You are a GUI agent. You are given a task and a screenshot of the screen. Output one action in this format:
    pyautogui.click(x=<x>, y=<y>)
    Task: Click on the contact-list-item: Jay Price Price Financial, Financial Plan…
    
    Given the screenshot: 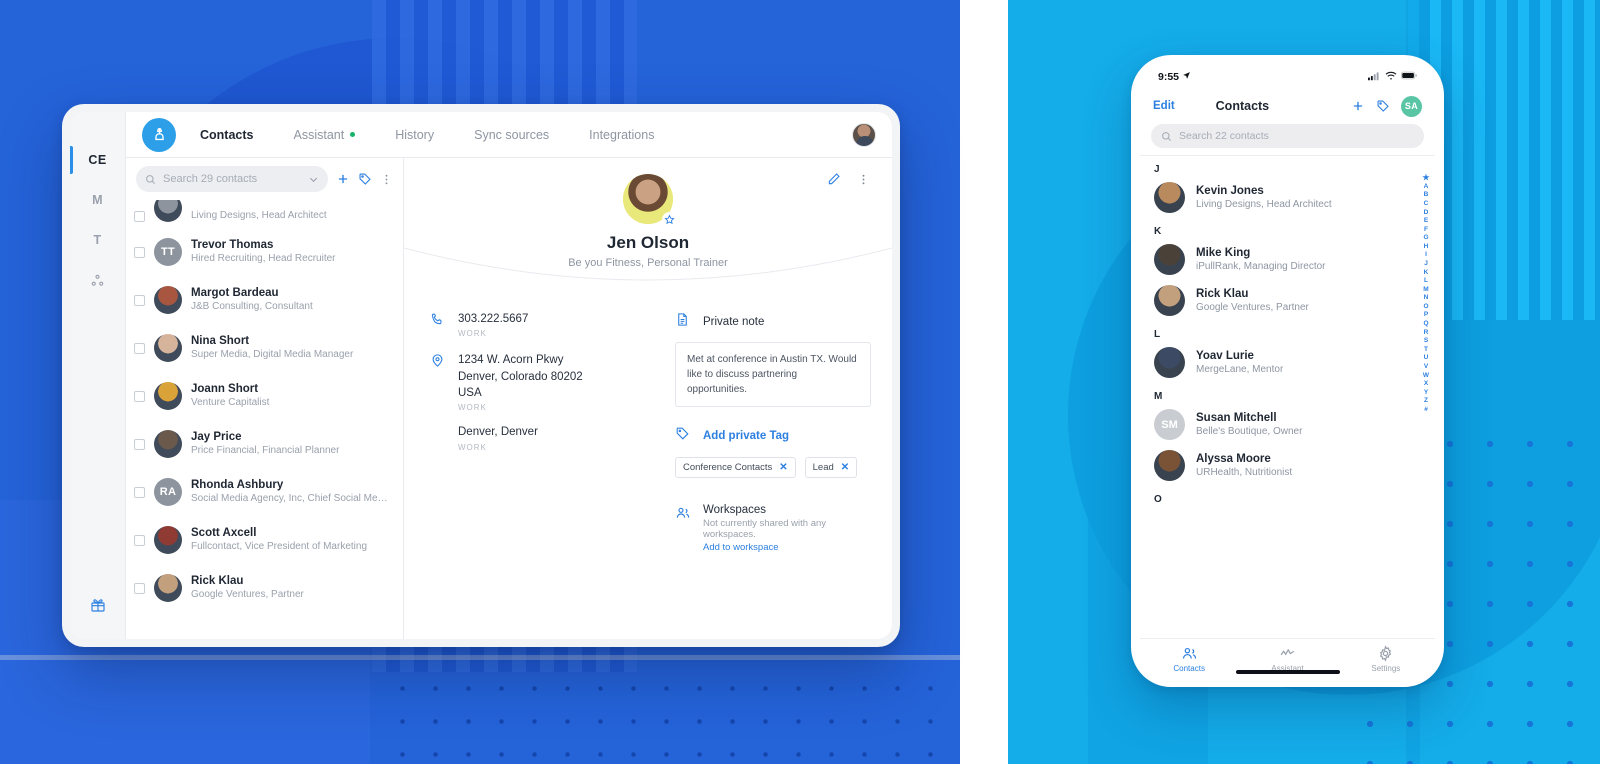 What is the action you would take?
    pyautogui.click(x=264, y=444)
    